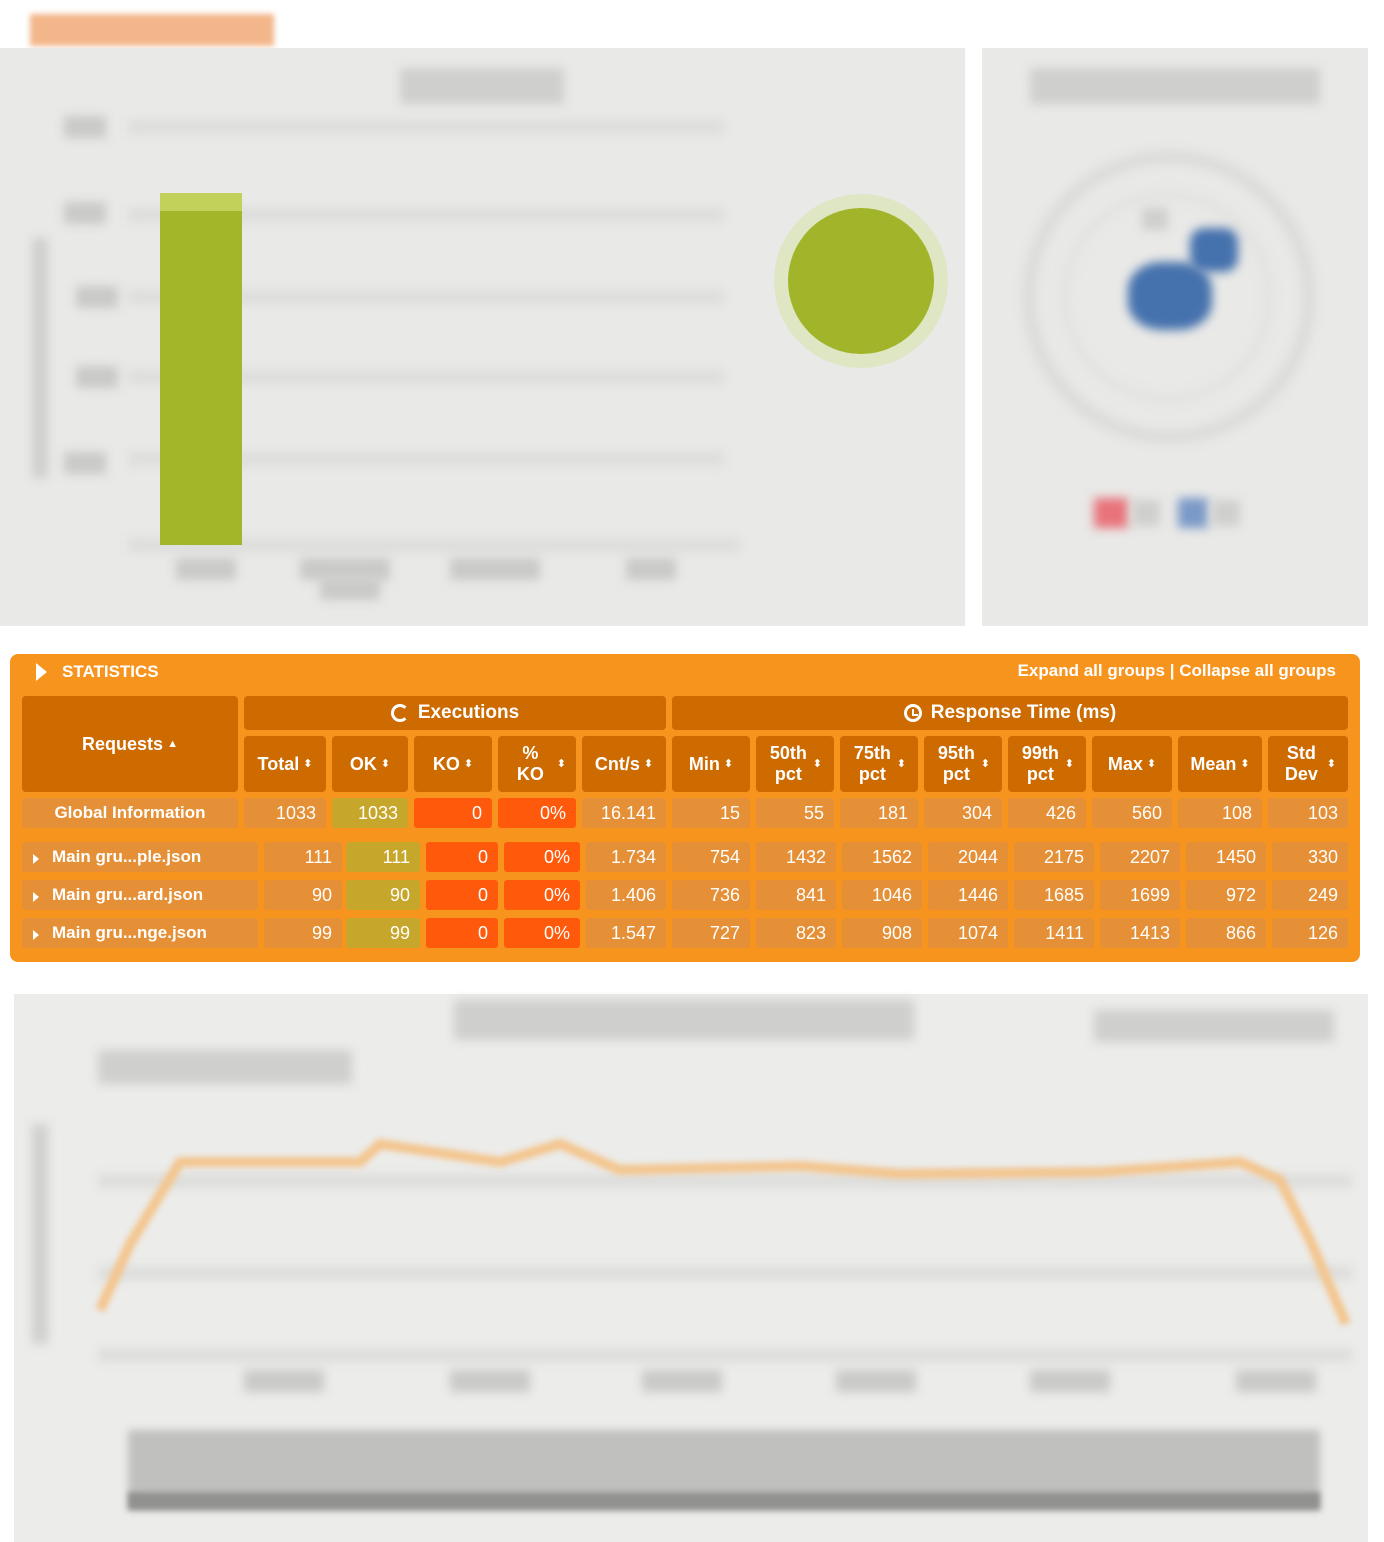 Image resolution: width=1384 pixels, height=1542 pixels. What do you see at coordinates (882, 857) in the screenshot?
I see `cell-p75: 1562` at bounding box center [882, 857].